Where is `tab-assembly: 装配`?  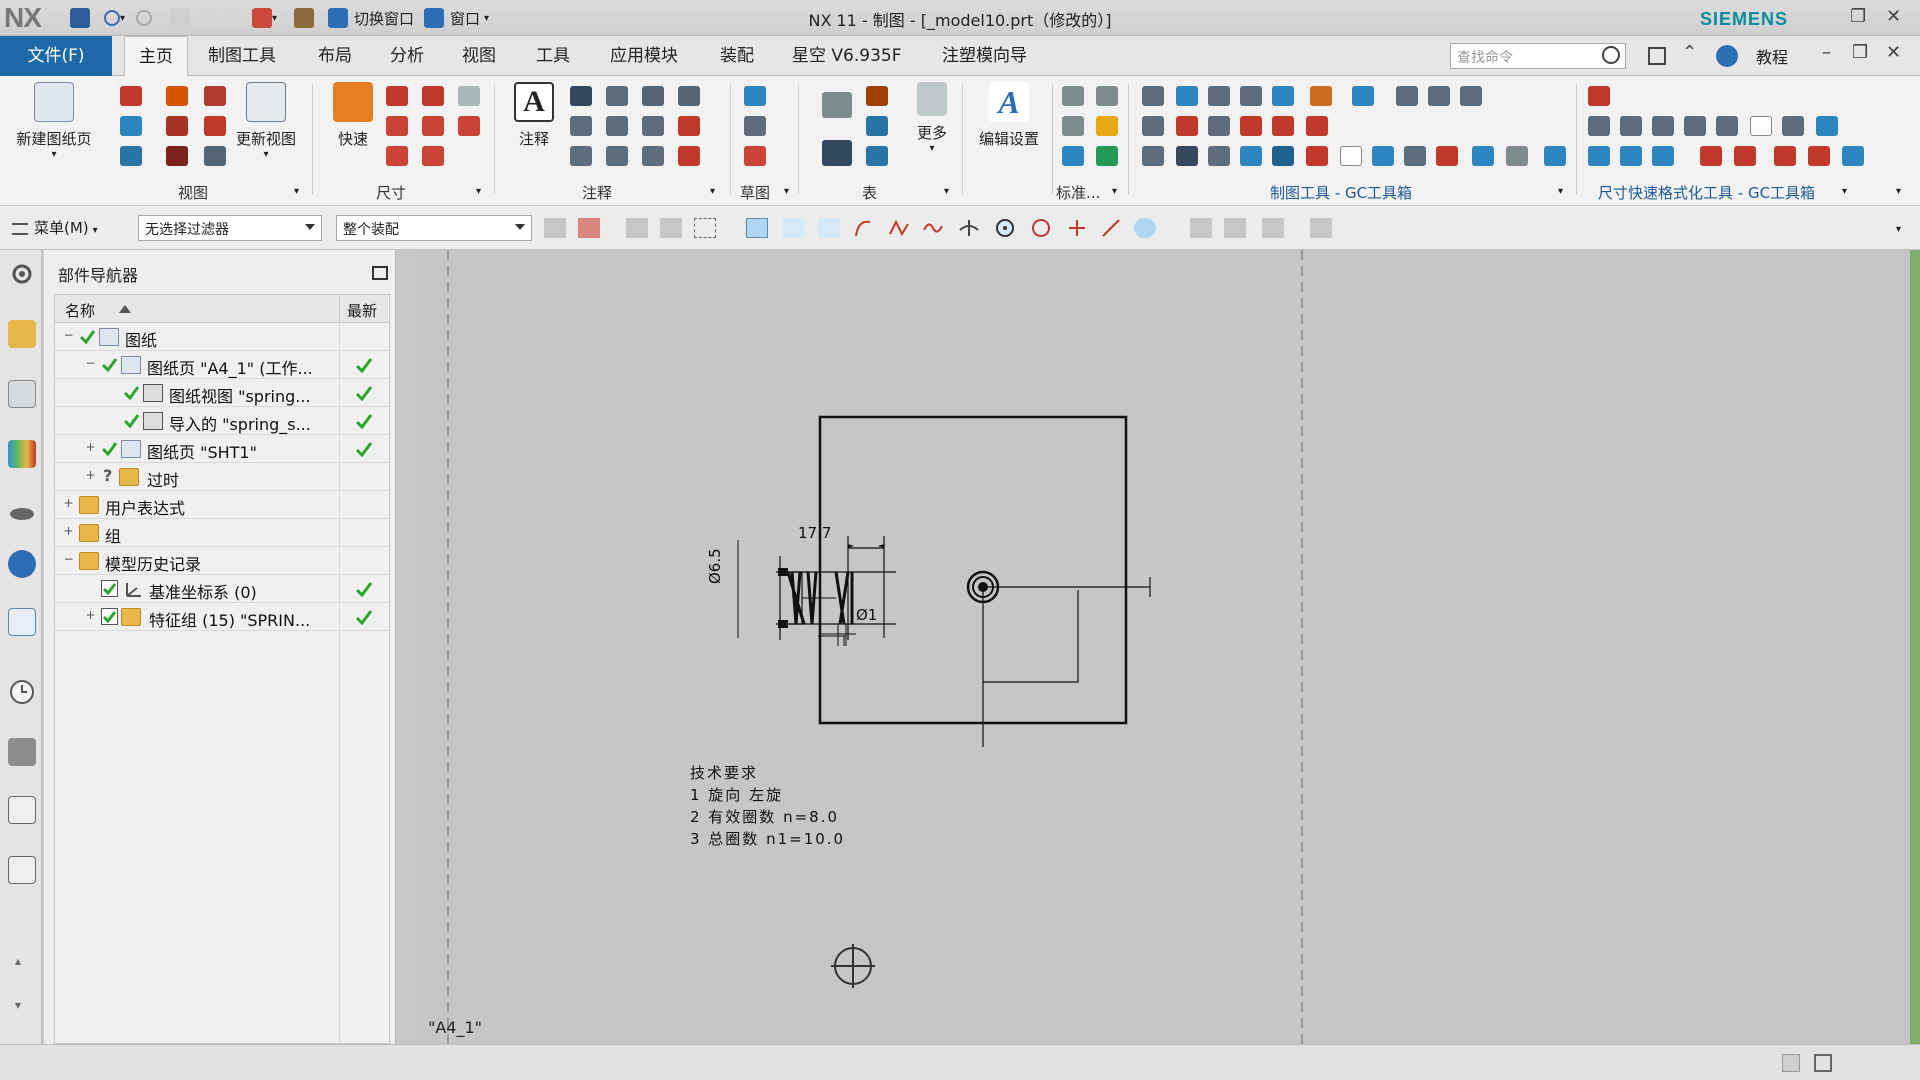
tab-assembly: 装配 is located at coordinates (737, 56).